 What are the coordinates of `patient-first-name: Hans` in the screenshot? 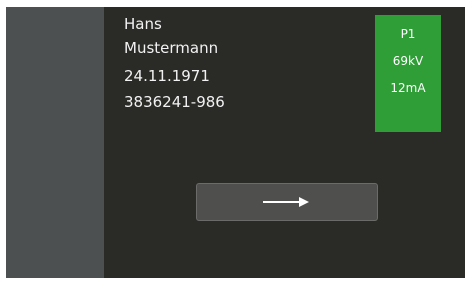 It's located at (143, 24).